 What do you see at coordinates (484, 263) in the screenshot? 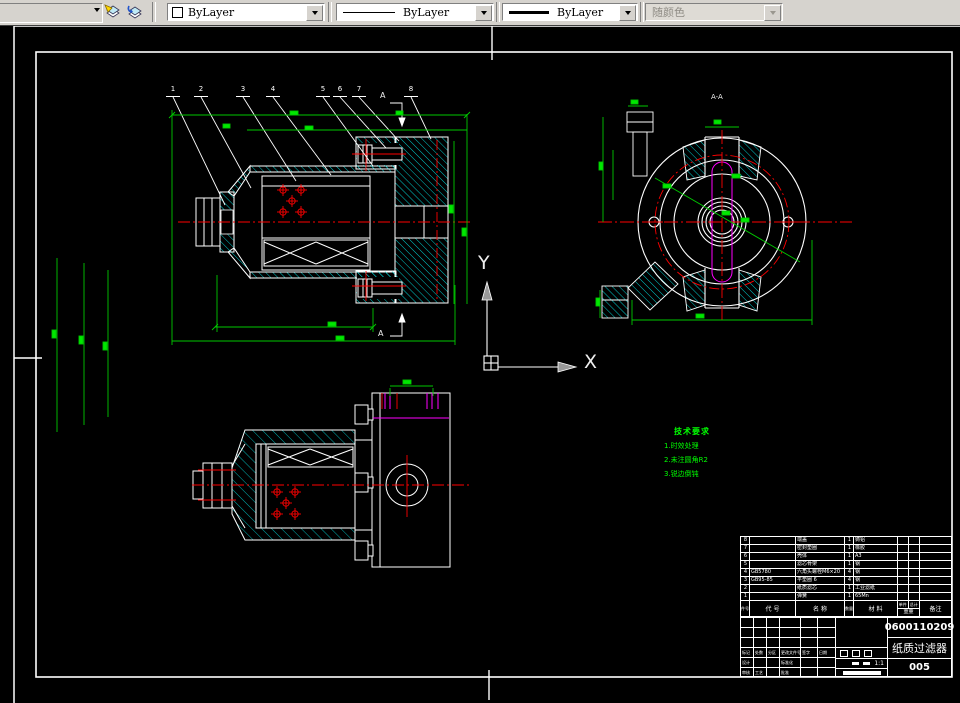
I see `ucs-y-label: Y` at bounding box center [484, 263].